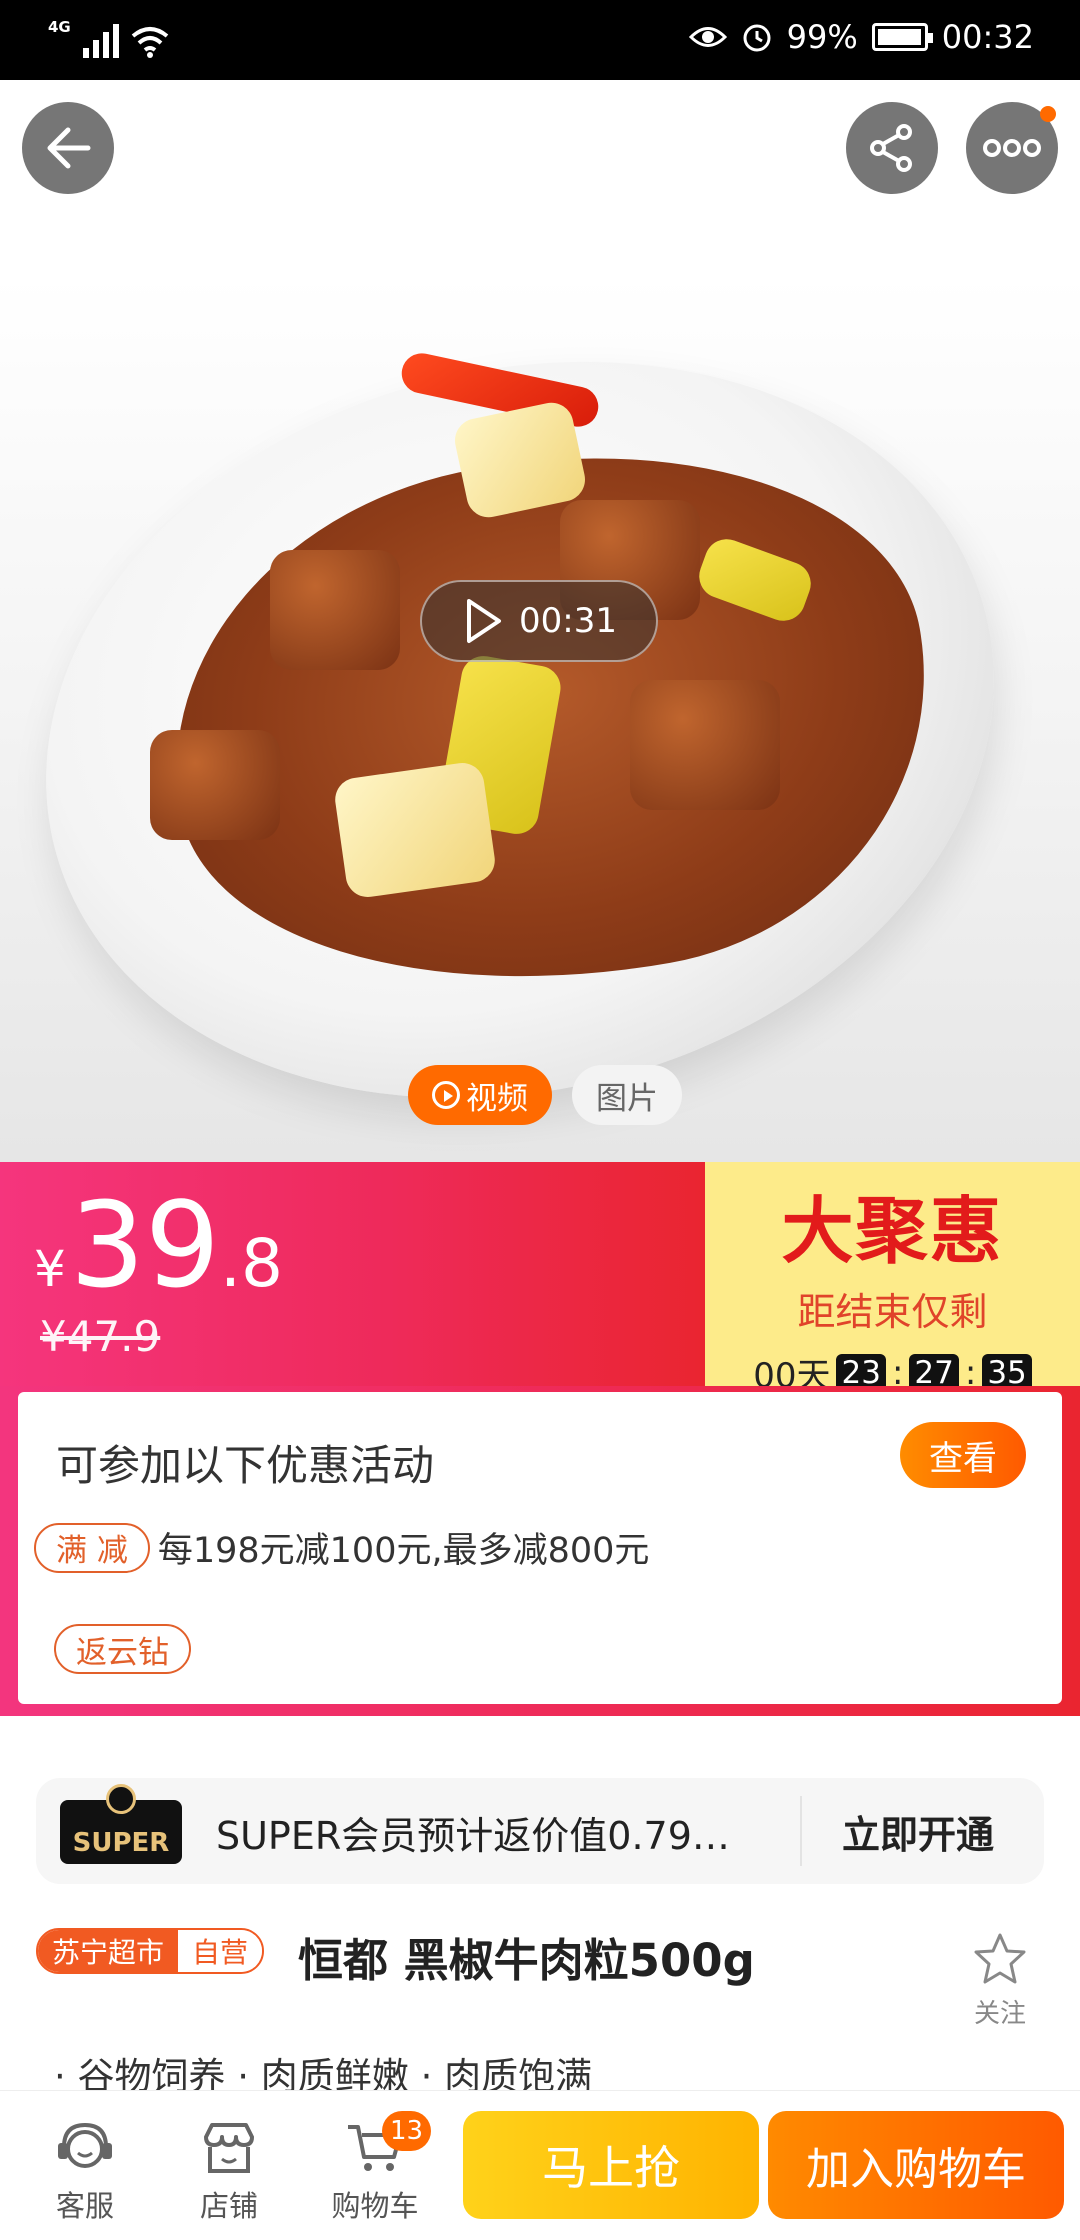 The height and width of the screenshot is (2240, 1080). I want to click on follow-button: 关注, so click(1000, 1981).